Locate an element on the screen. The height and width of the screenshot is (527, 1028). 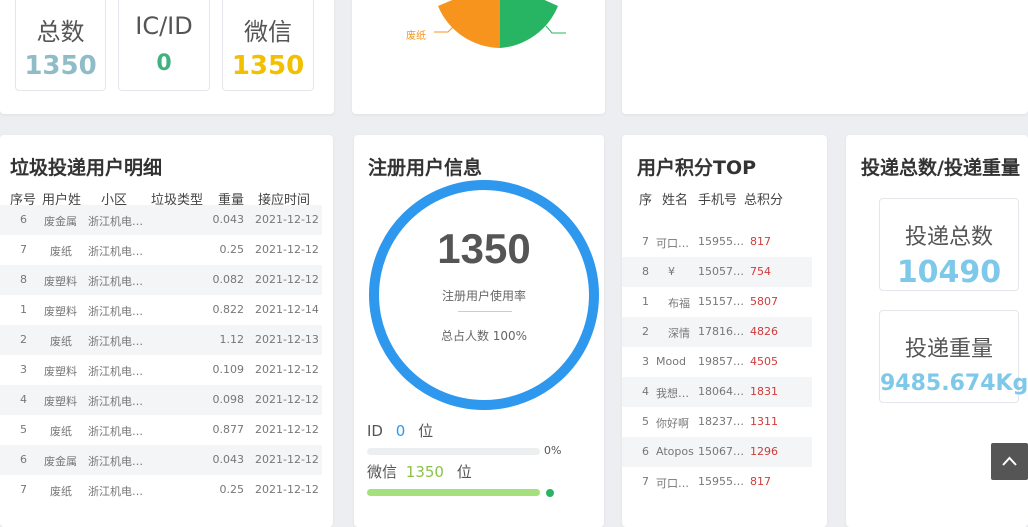
table-row: 2 深情 17816… 4826 is located at coordinates (717, 332).